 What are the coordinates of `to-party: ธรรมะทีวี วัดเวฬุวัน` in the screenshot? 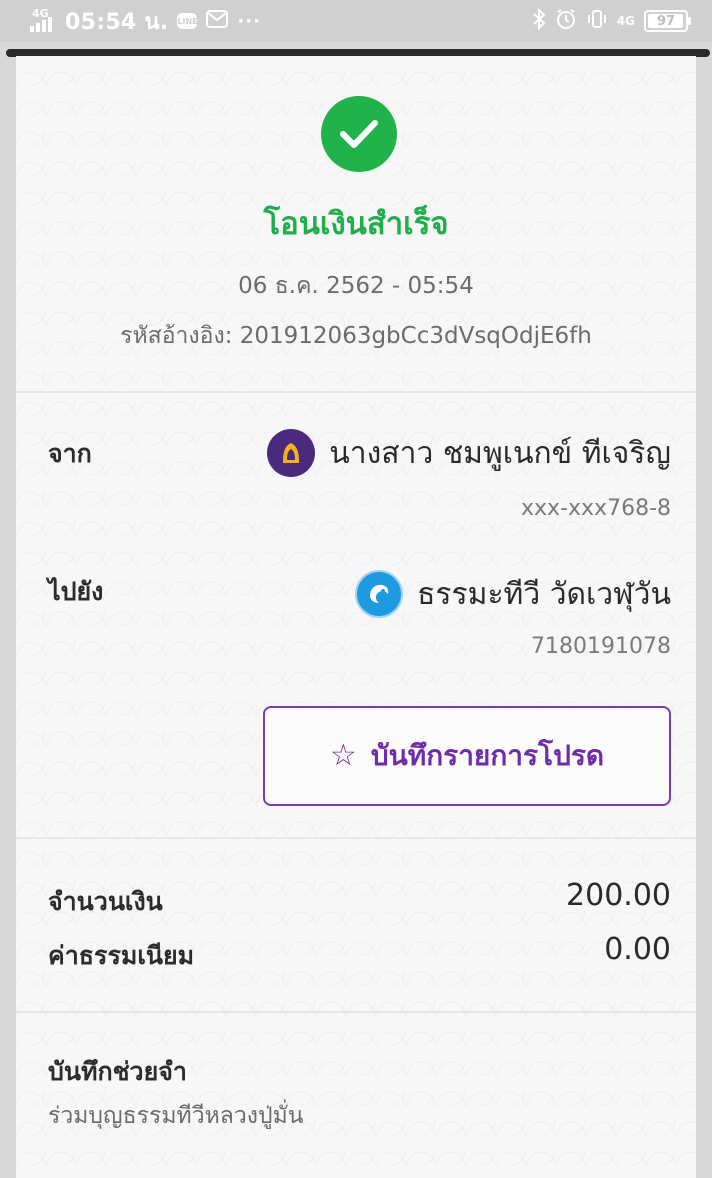 It's located at (513, 594).